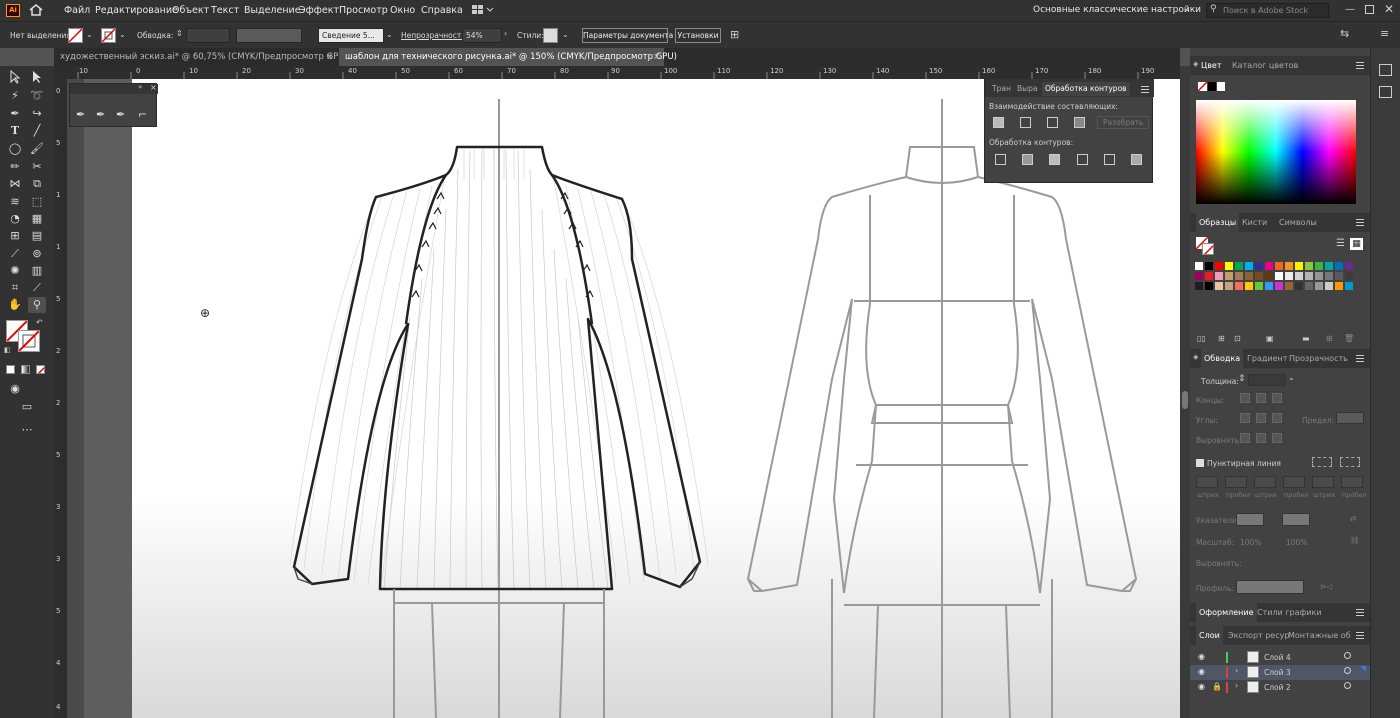  Describe the element at coordinates (1258, 635) in the screenshot. I see `tab-asset-export: Экспорт ресур` at that location.